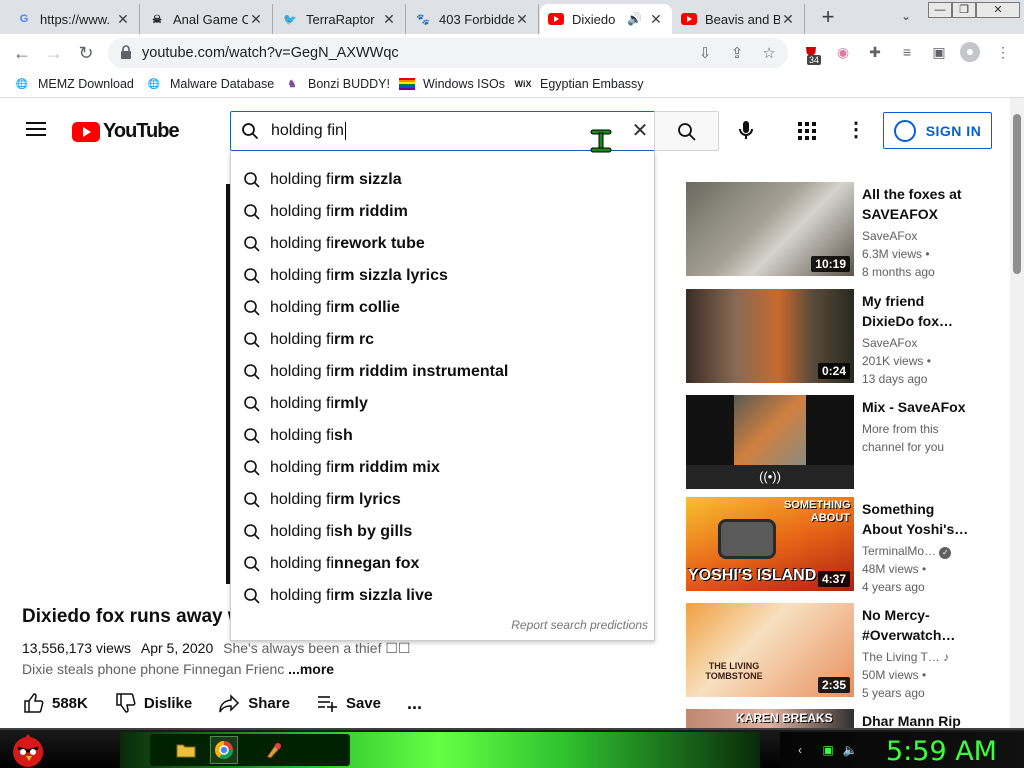 This screenshot has height=768, width=1024. Describe the element at coordinates (311, 669) in the screenshot. I see `show-more-link: ...more` at that location.